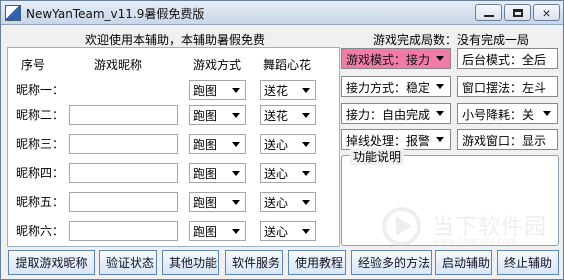 Image resolution: width=564 pixels, height=280 pixels. I want to click on small-account-drop-dropdown: 小号降耗：关, so click(507, 113).